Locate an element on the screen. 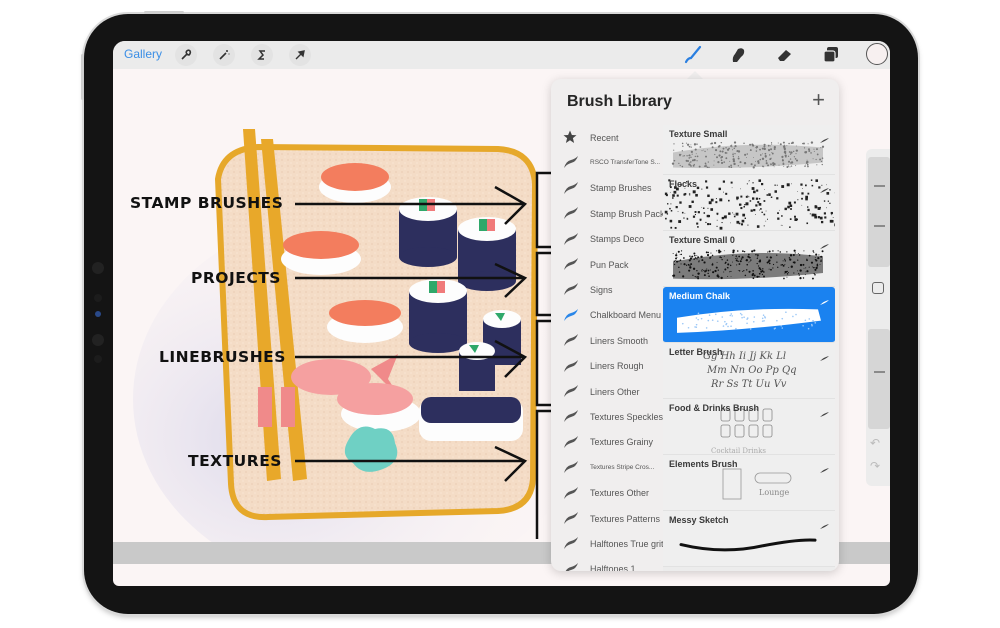 The width and height of the screenshot is (1000, 628). gallery-button: Gallery is located at coordinates (143, 54).